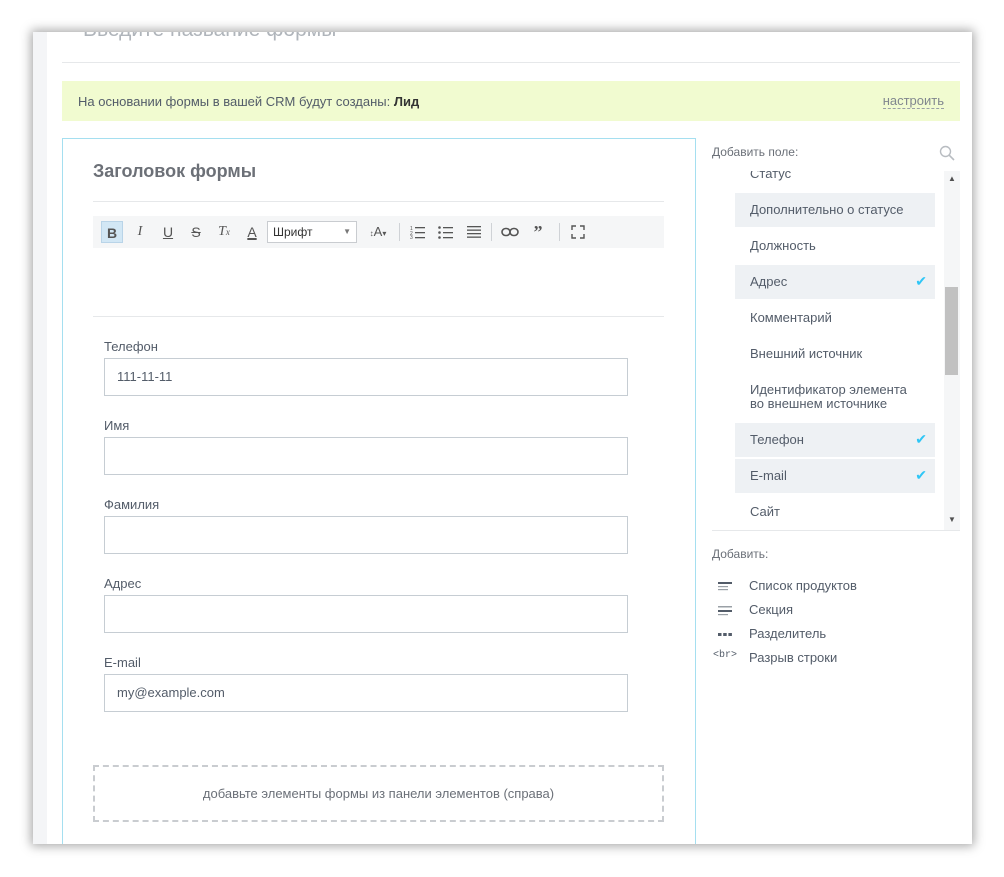 Image resolution: width=1004 pixels, height=877 pixels. Describe the element at coordinates (791, 317) in the screenshot. I see `list-item-label: Комментарий` at that location.